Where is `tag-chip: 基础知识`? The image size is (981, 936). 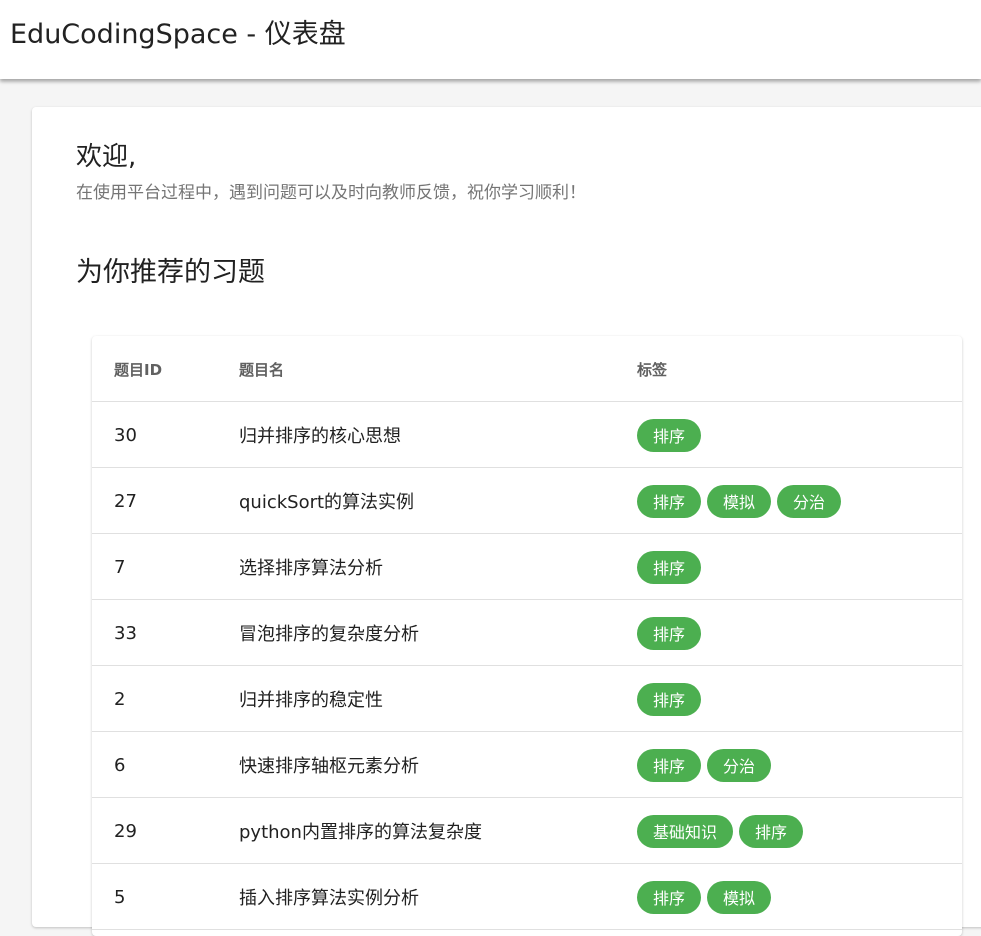
tag-chip: 基础知识 is located at coordinates (685, 831).